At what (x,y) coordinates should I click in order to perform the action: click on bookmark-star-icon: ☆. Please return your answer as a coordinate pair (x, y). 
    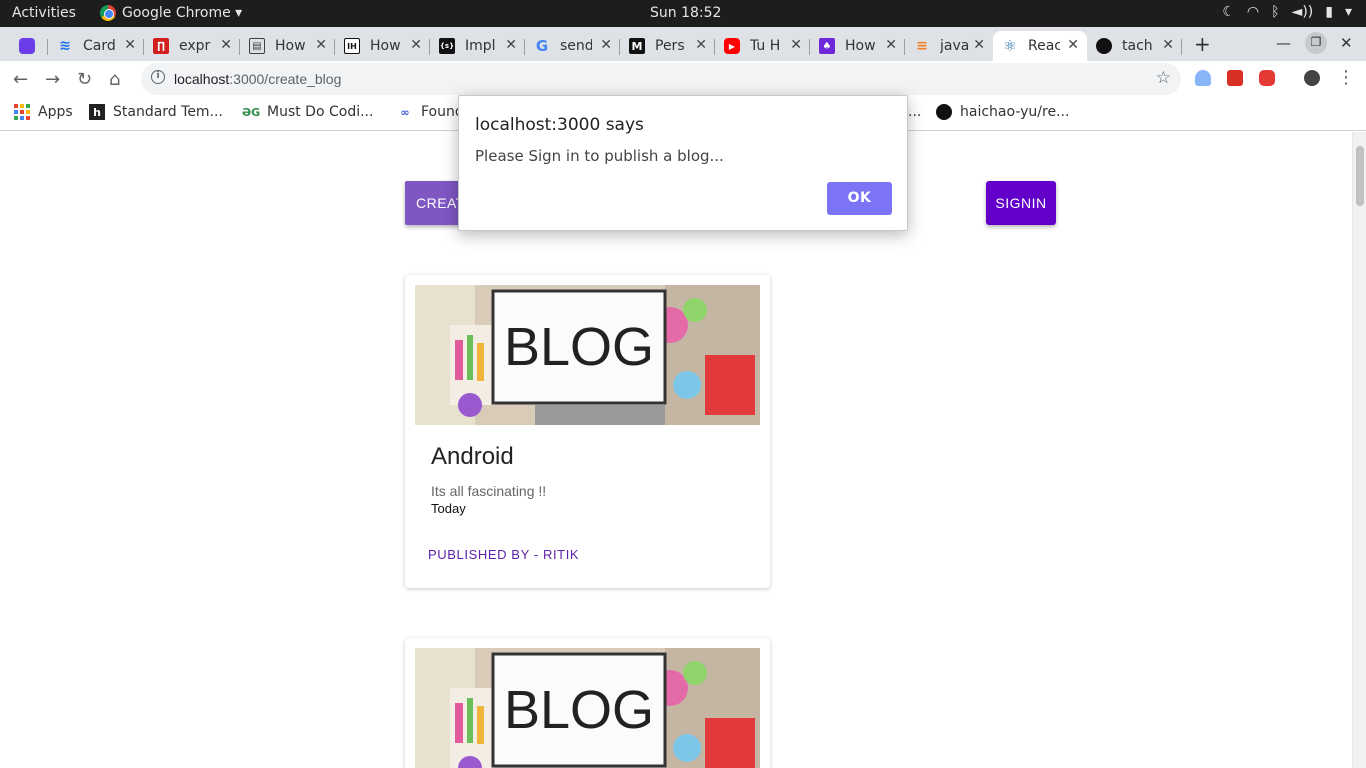
    Looking at the image, I should click on (1163, 78).